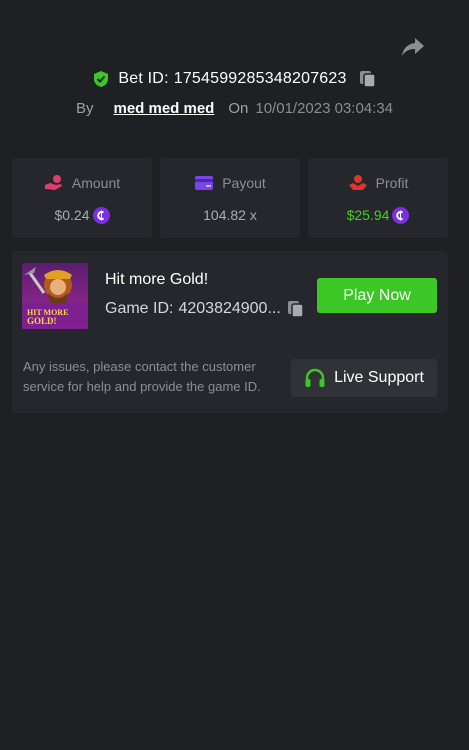  I want to click on bet-datetime: 10/01/2023 03:04:34, so click(324, 108).